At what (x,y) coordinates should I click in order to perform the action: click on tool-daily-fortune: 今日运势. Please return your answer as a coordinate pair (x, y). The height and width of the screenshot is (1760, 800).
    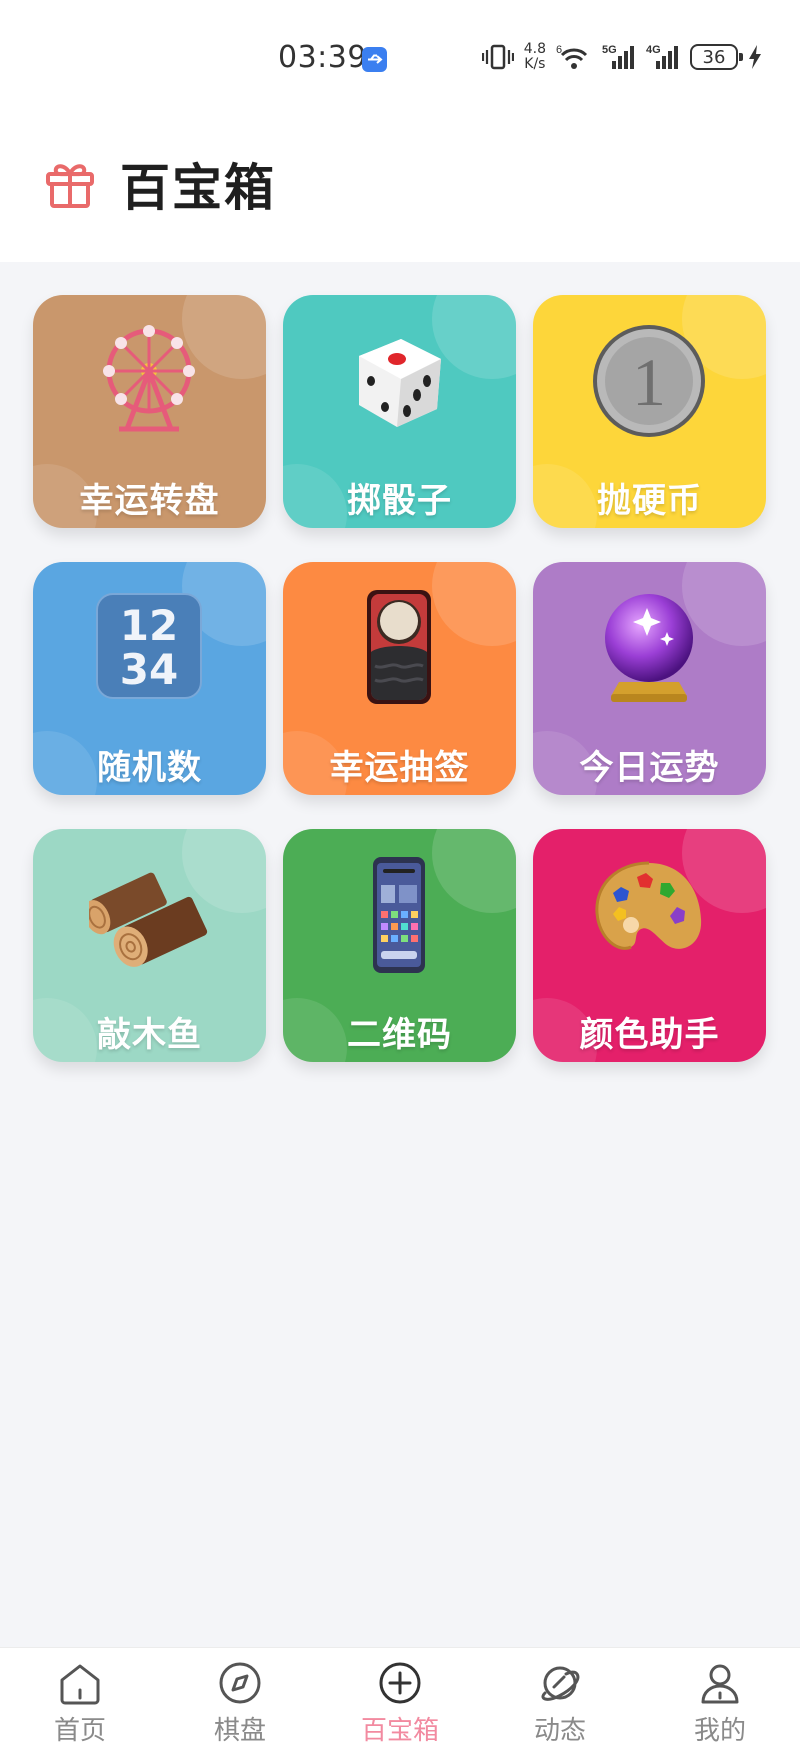
    Looking at the image, I should click on (649, 678).